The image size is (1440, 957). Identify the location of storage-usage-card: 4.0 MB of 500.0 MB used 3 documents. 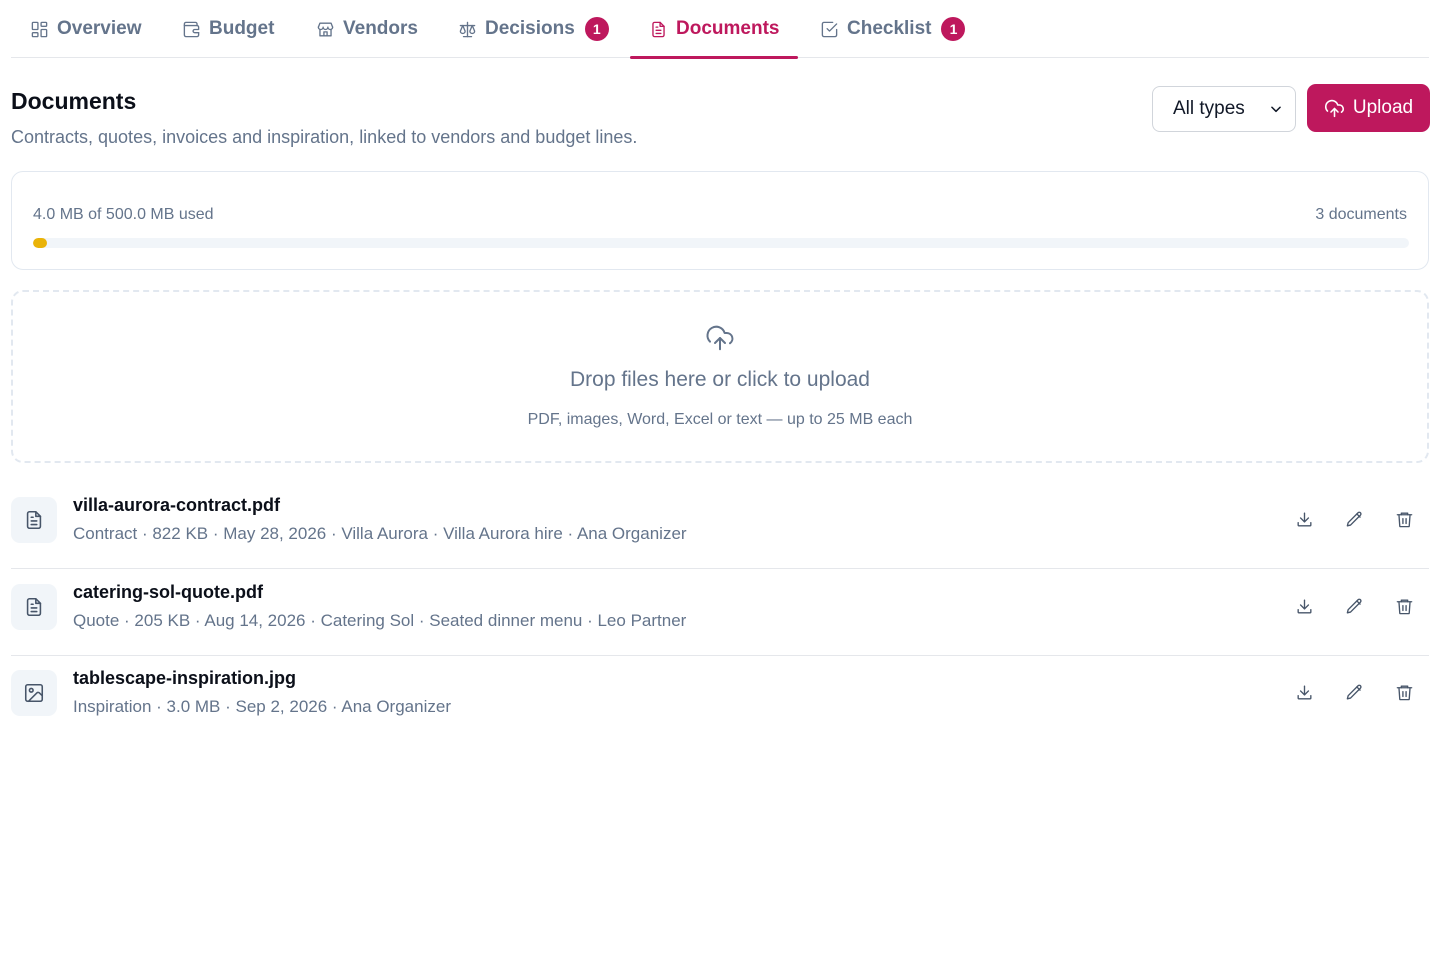
(720, 220).